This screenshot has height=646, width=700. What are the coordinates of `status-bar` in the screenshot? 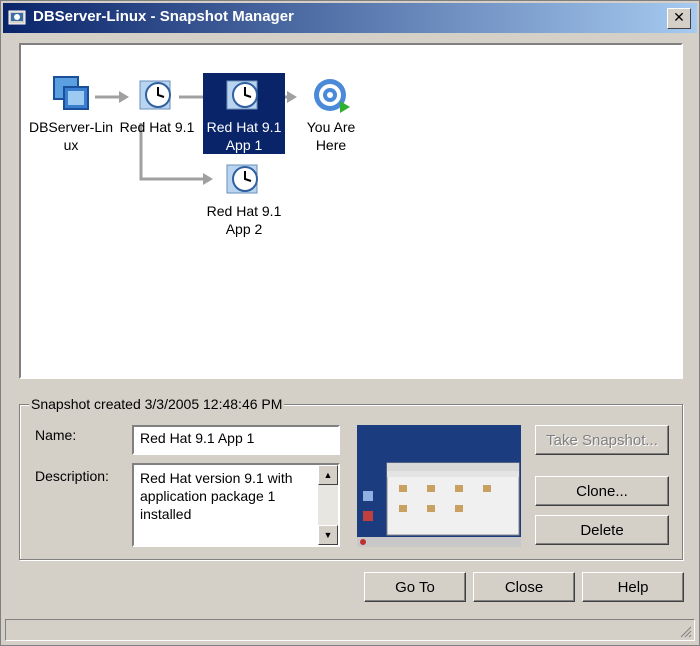 It's located at (350, 630).